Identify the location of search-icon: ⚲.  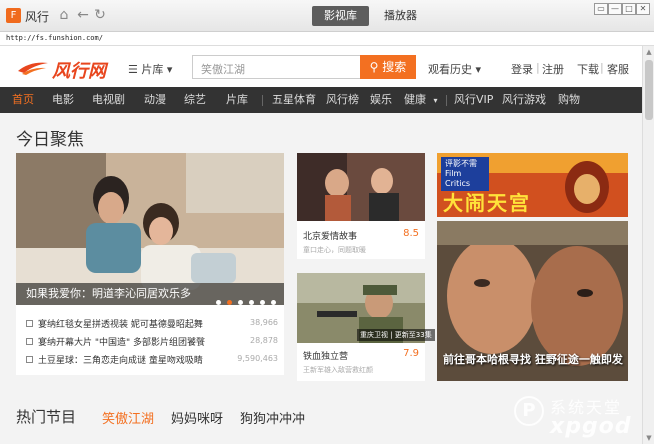
(374, 67).